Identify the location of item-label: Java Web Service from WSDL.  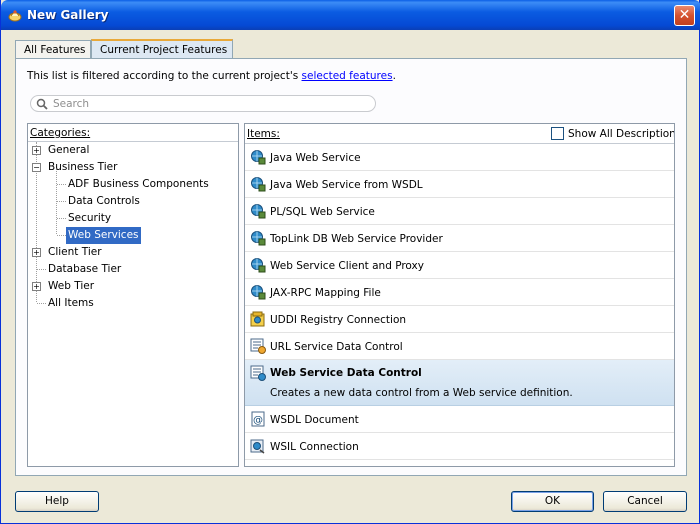
(346, 185).